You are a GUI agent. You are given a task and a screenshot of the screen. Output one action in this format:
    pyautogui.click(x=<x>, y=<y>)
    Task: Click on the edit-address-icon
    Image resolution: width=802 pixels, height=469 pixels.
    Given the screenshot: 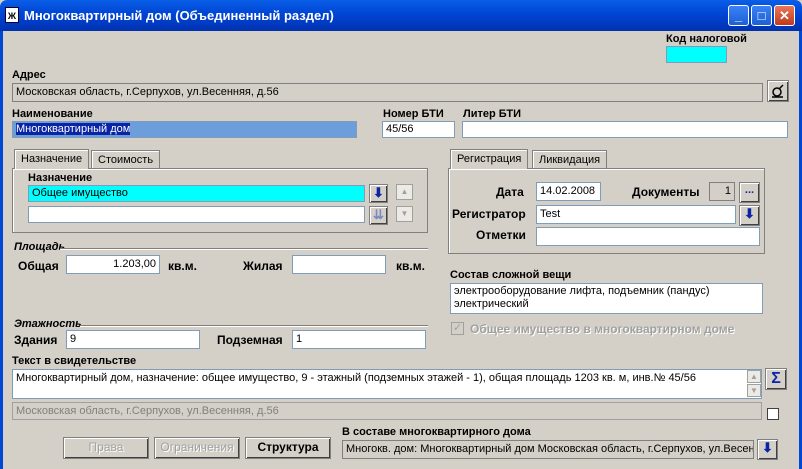 What is the action you would take?
    pyautogui.click(x=778, y=91)
    